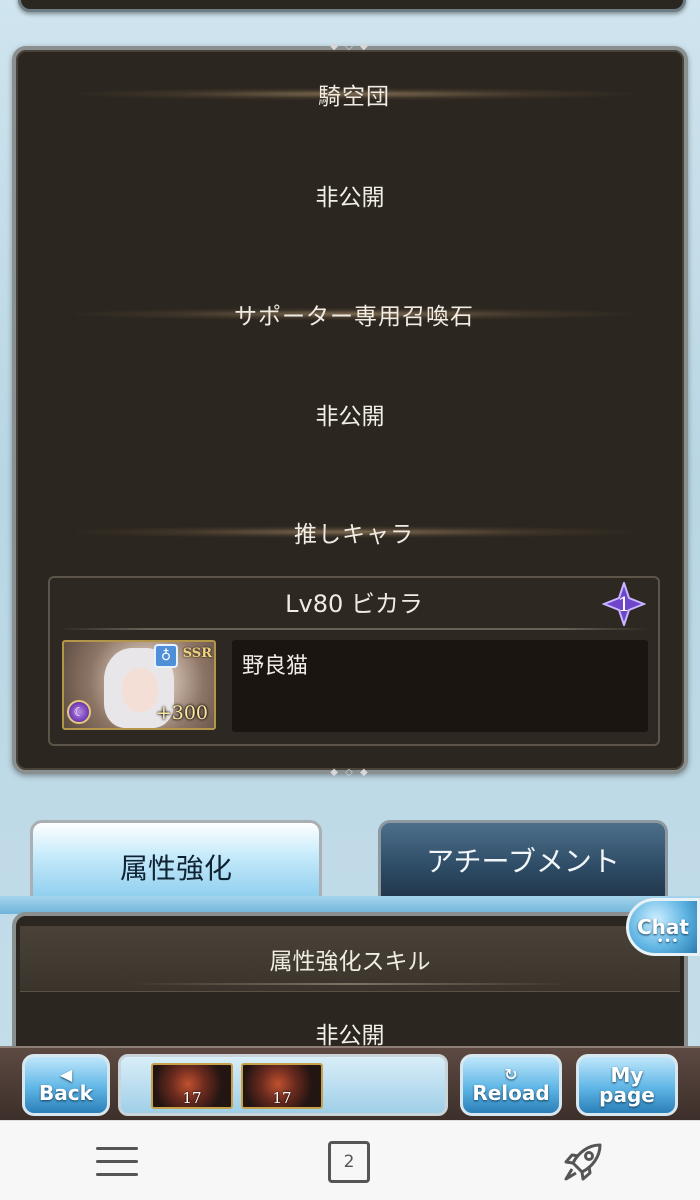 The height and width of the screenshot is (1200, 700). Describe the element at coordinates (197, 653) in the screenshot. I see `rarity-badge: SSR` at that location.